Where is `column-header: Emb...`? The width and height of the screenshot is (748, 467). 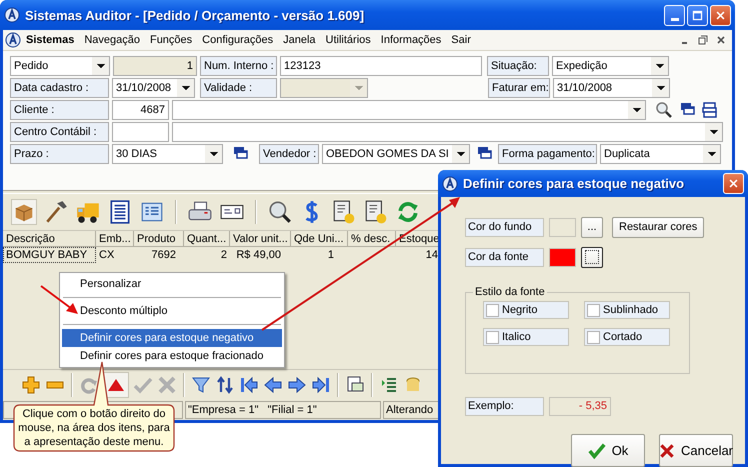
column-header: Emb... is located at coordinates (115, 239).